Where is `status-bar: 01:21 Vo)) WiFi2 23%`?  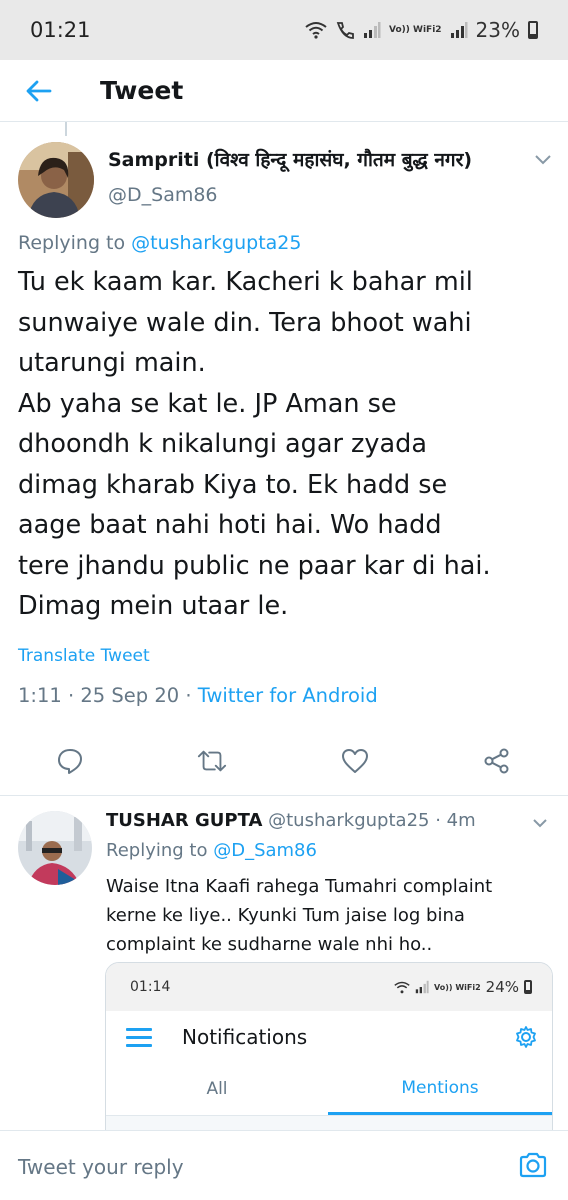
status-bar: 01:21 Vo)) WiFi2 23% is located at coordinates (284, 30).